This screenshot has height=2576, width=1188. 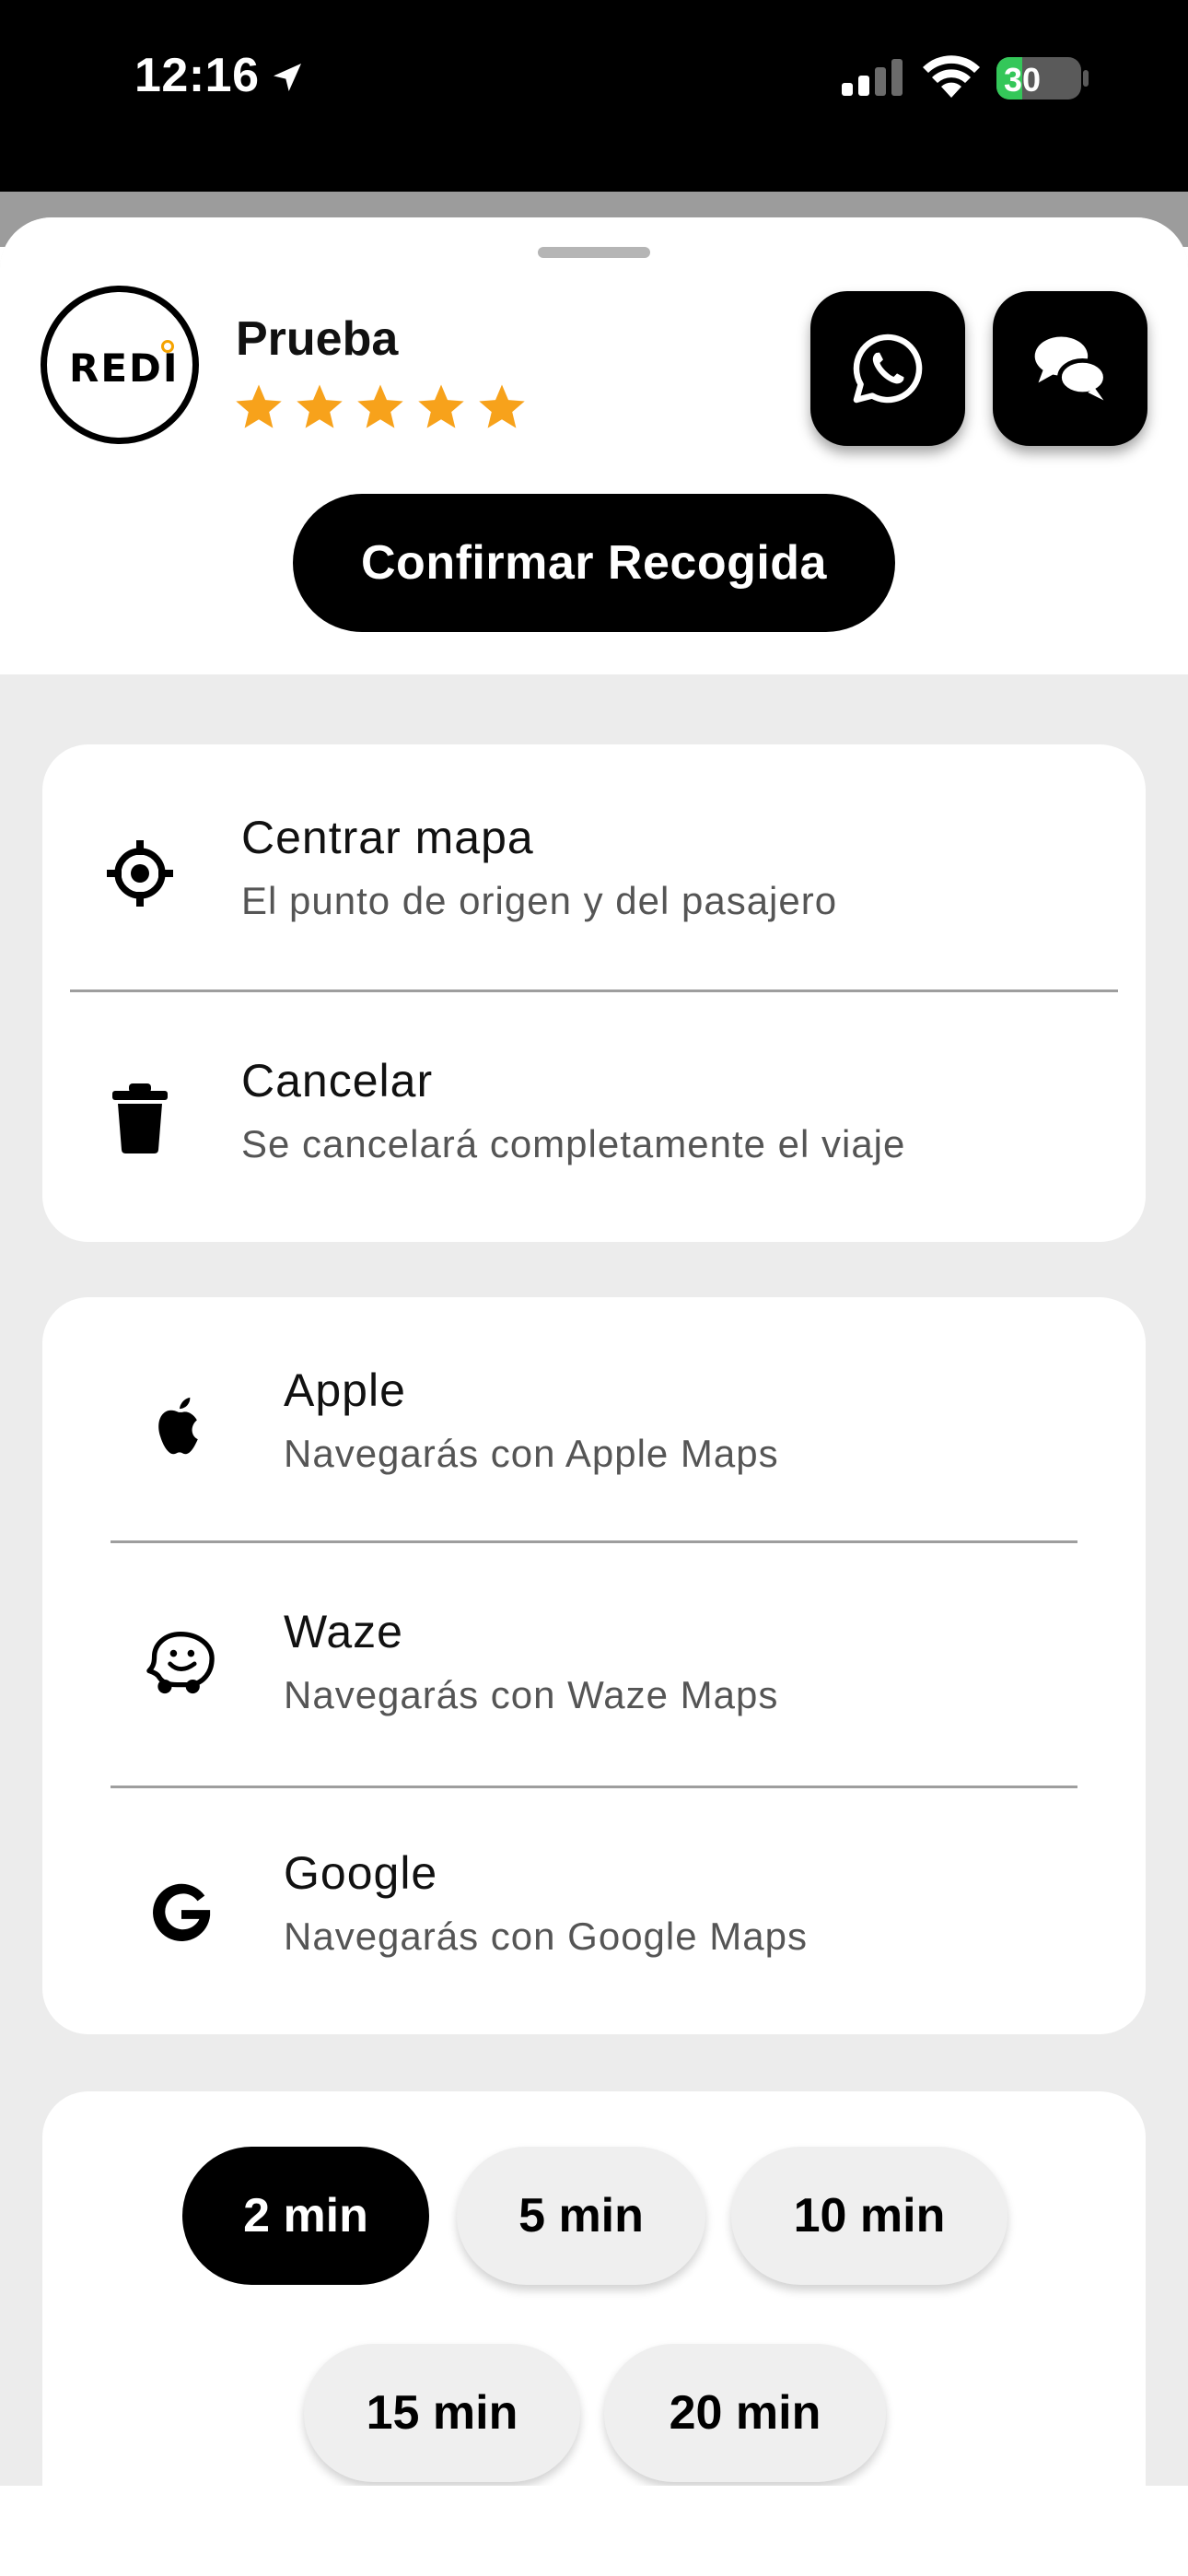 What do you see at coordinates (531, 1694) in the screenshot?
I see `nav-subtitle: Navegarás con Waze Maps` at bounding box center [531, 1694].